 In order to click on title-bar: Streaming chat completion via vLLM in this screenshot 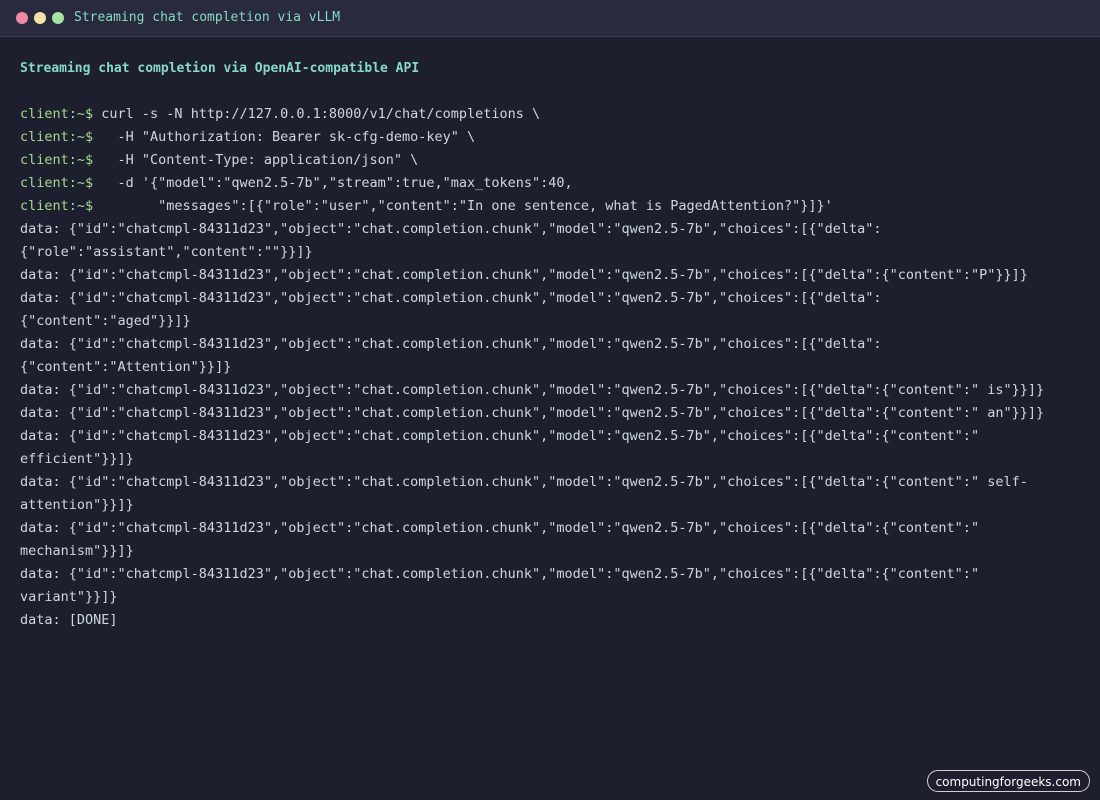, I will do `click(550, 18)`.